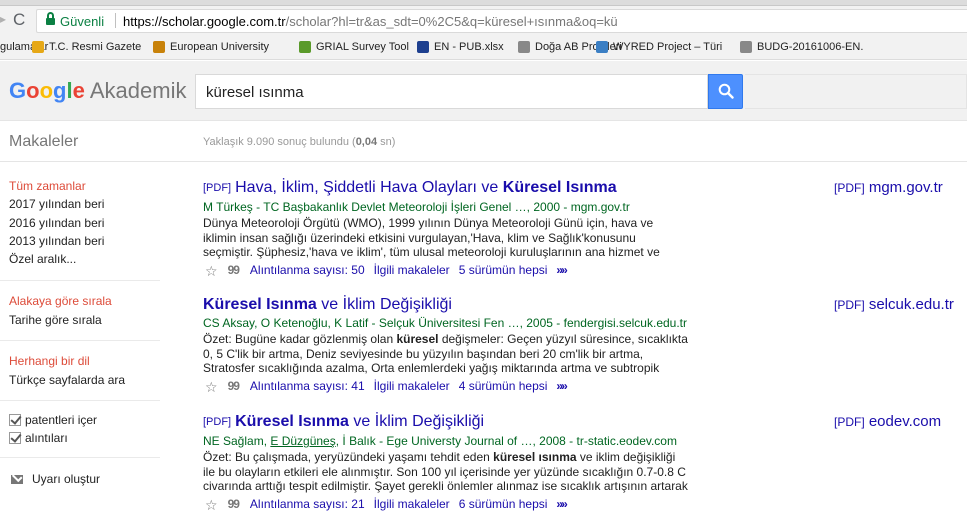 The height and width of the screenshot is (518, 967). Describe the element at coordinates (17, 479) in the screenshot. I see `envelope-icon` at that location.